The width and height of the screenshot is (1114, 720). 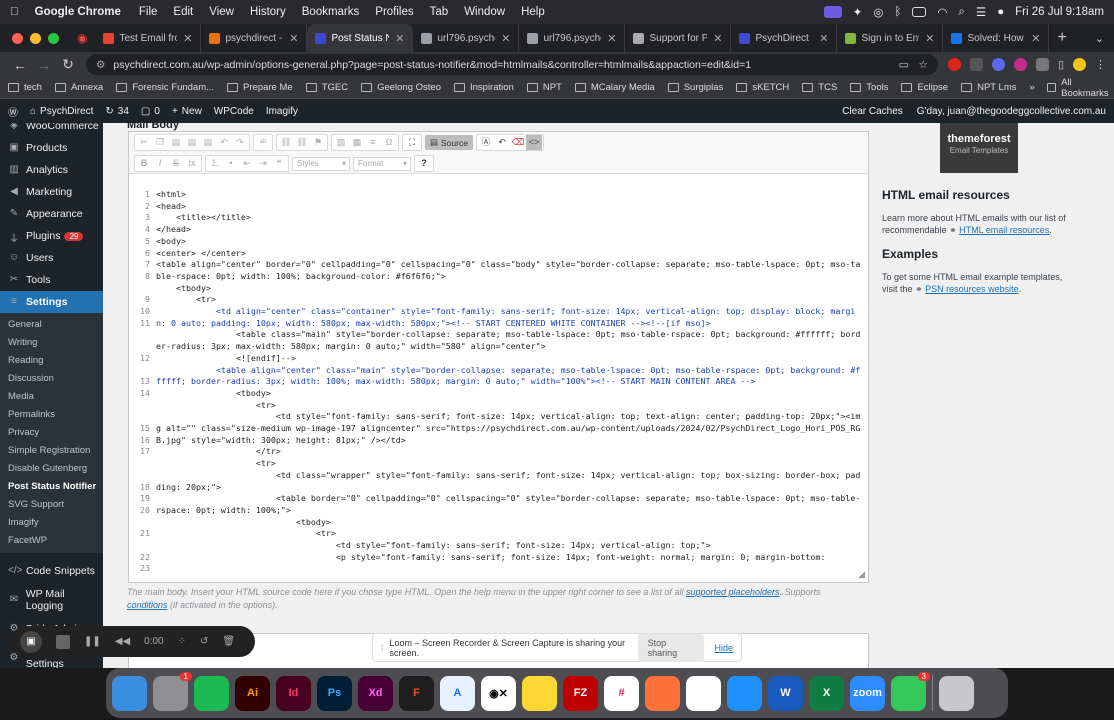 I want to click on spellcheck-icon: ᵃᵇ, so click(x=263, y=142).